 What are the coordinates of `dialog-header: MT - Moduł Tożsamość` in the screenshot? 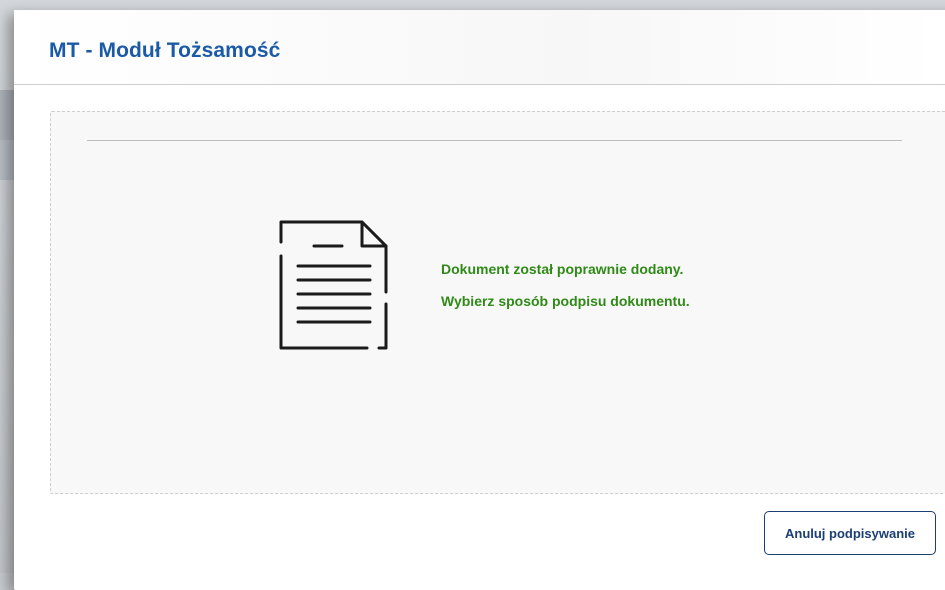 It's located at (479, 47).